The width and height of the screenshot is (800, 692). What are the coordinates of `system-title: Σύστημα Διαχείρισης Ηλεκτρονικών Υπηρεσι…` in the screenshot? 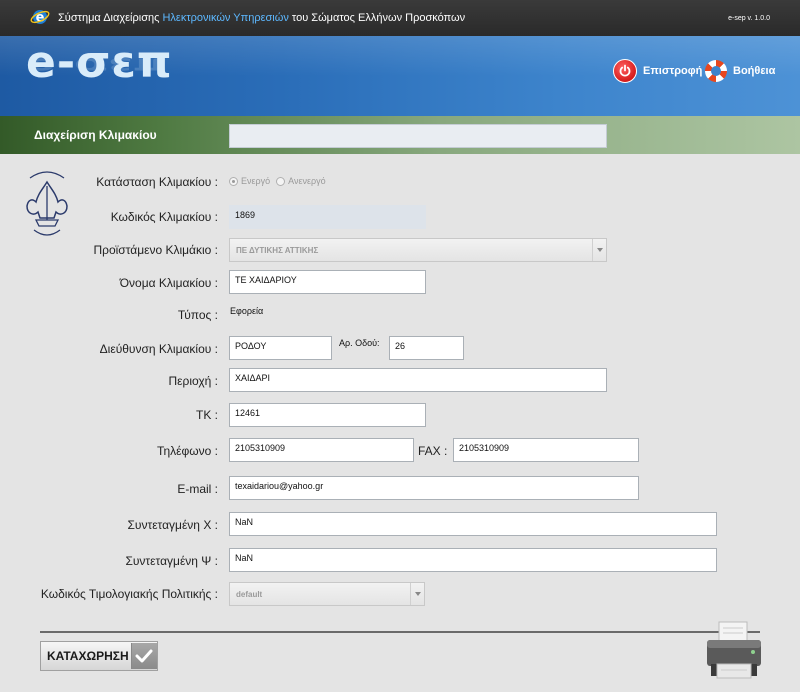 It's located at (261, 18).